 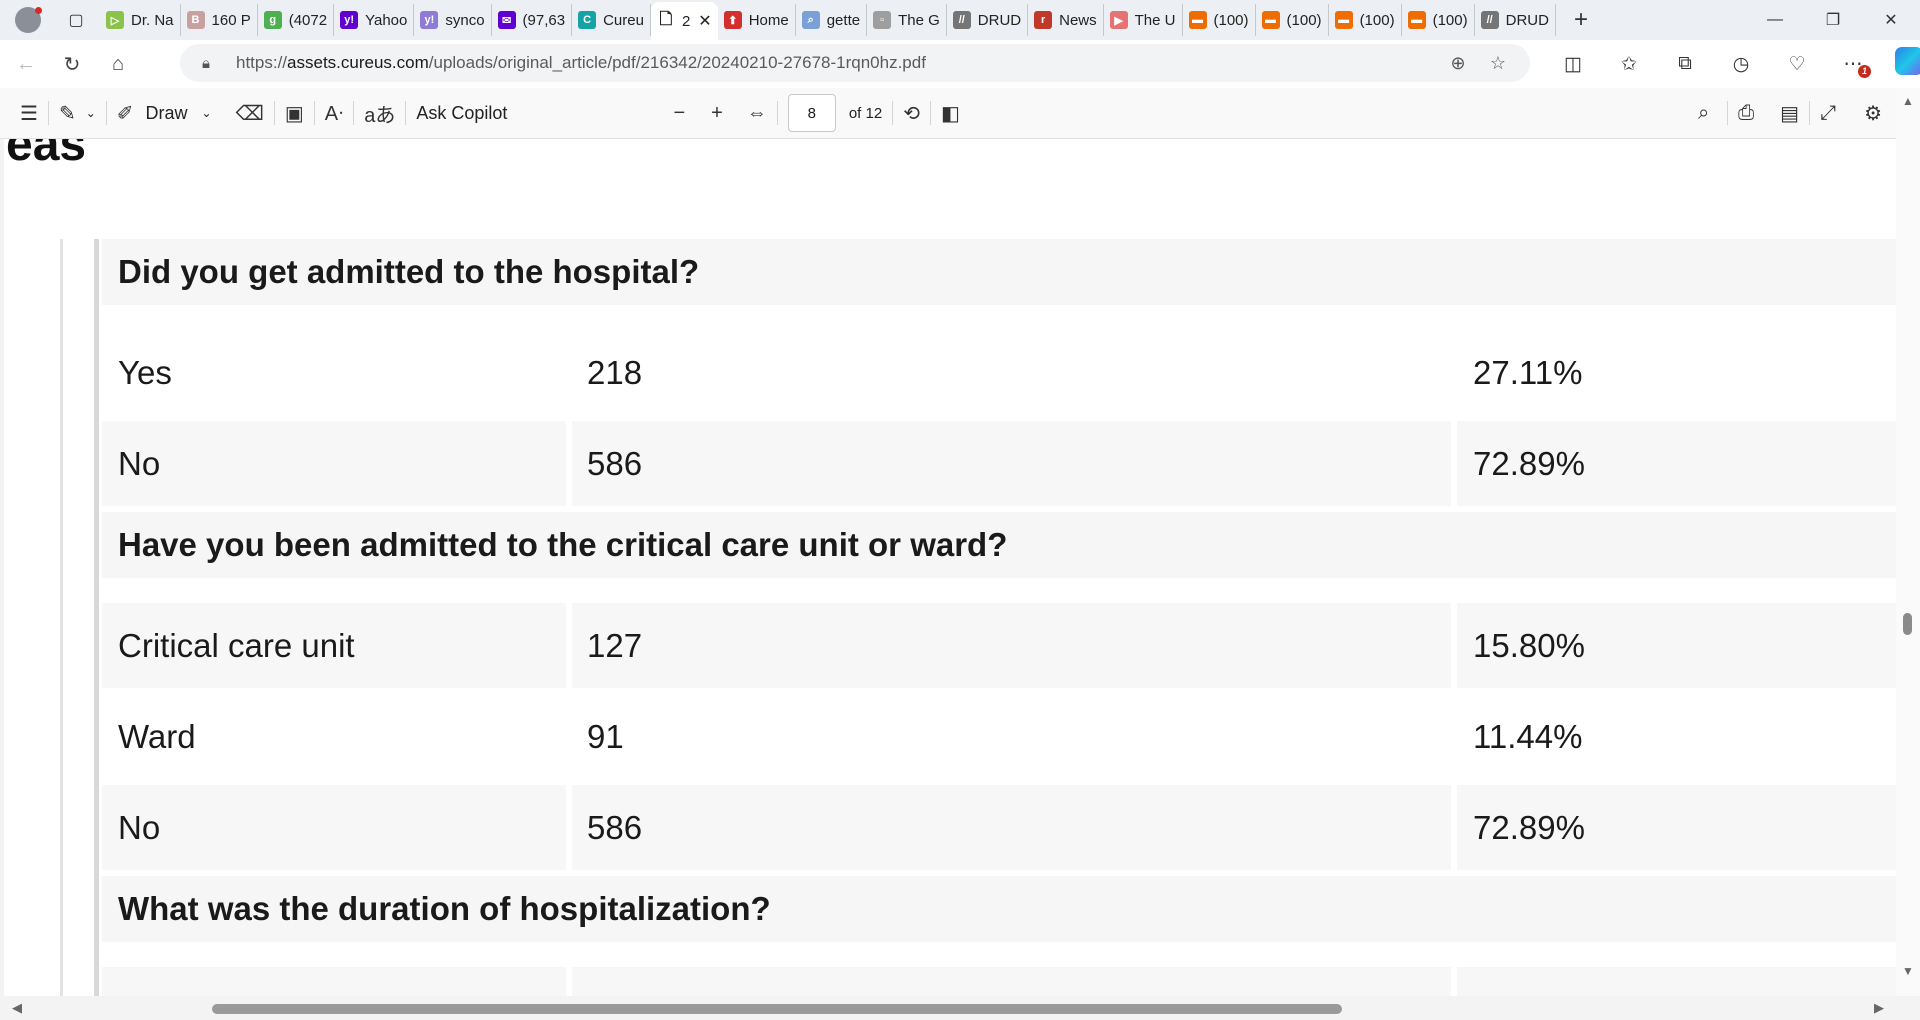 I want to click on fit-width-button: ⇔, so click(x=757, y=113).